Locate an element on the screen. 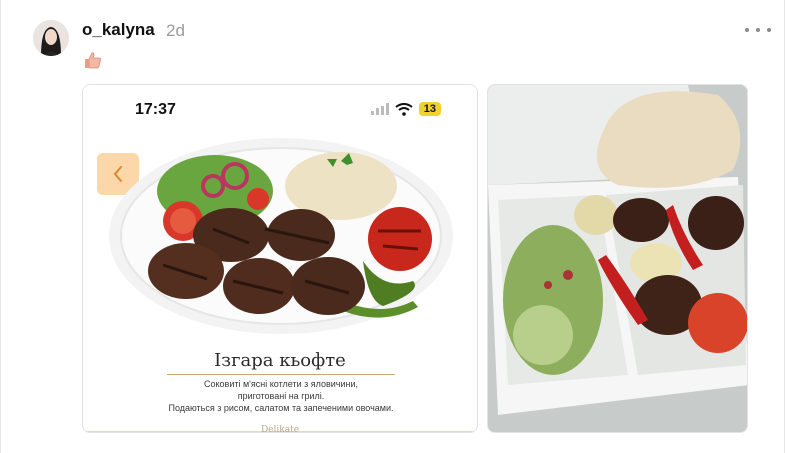 The width and height of the screenshot is (785, 453). description-line: Соковиті м'ясні котлети з яловичини, is located at coordinates (281, 384).